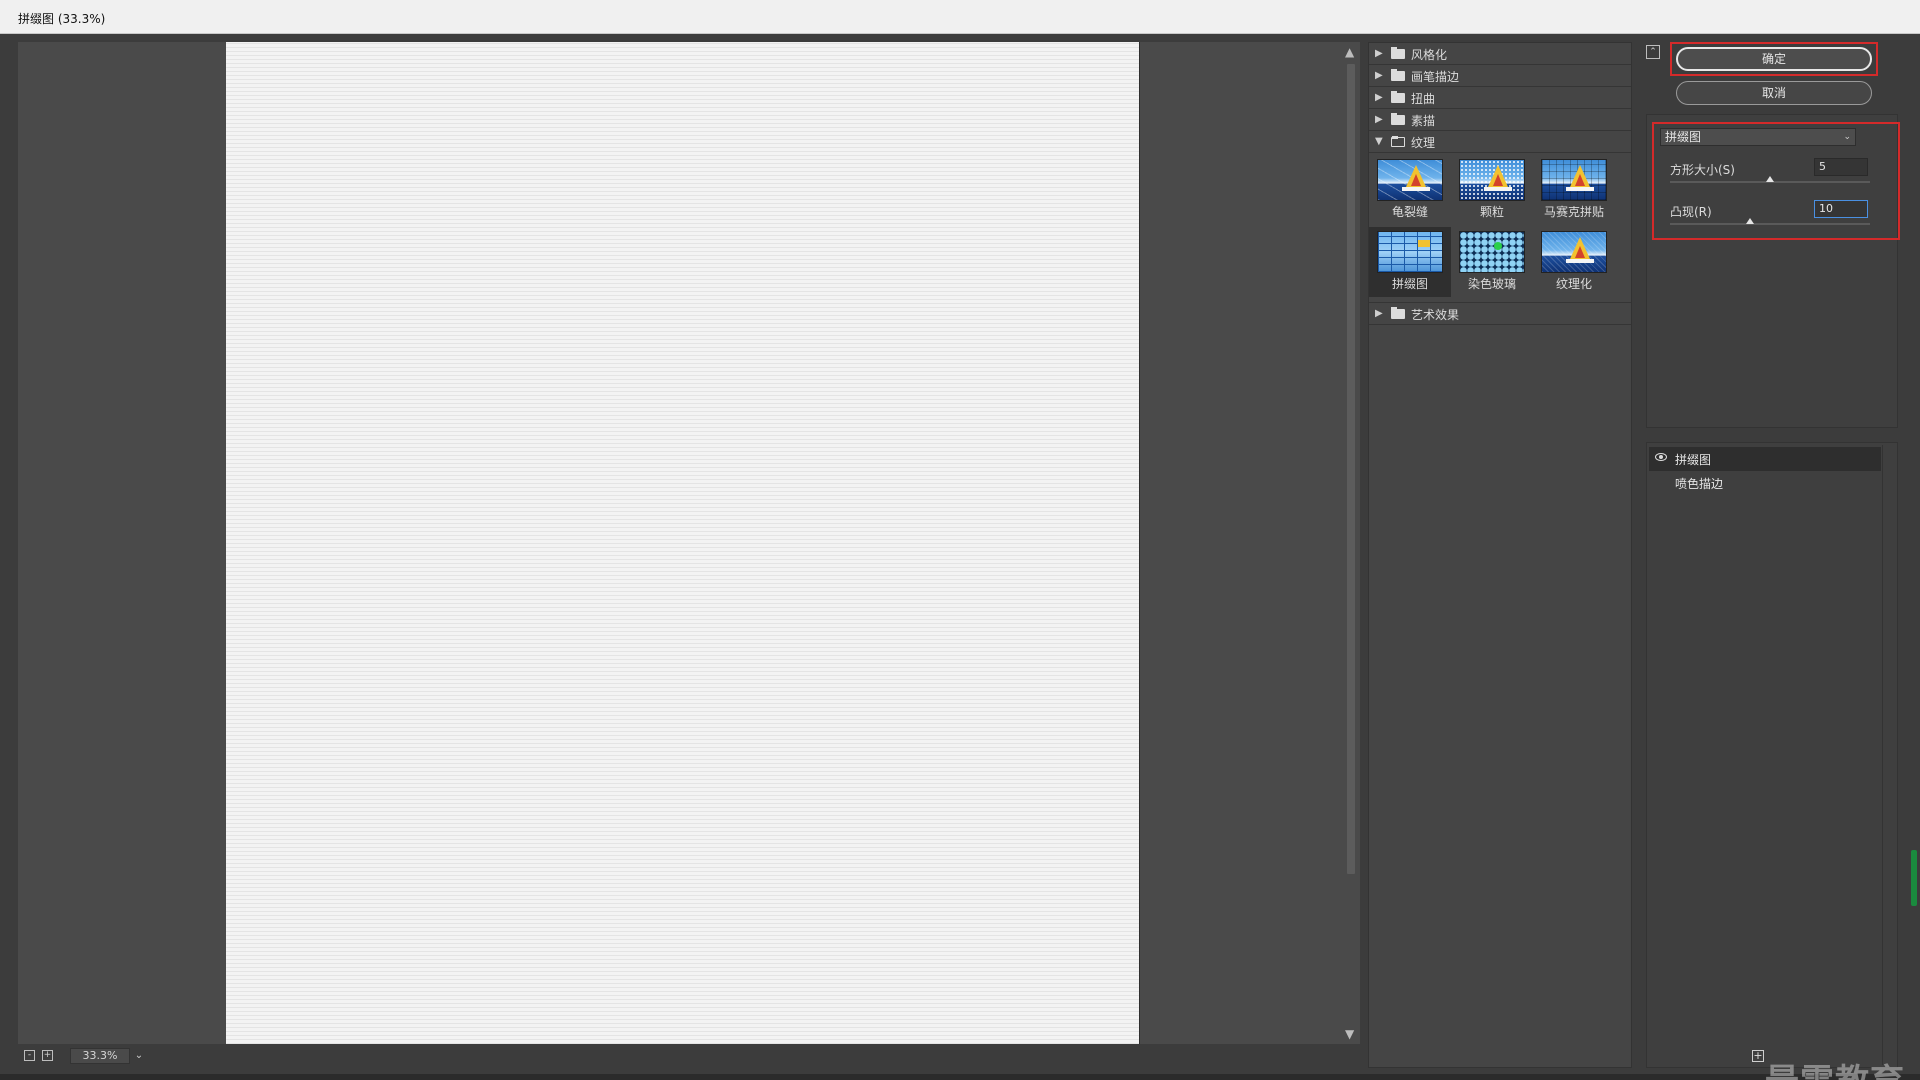 Image resolution: width=1920 pixels, height=1080 pixels. Describe the element at coordinates (1423, 99) in the screenshot. I see `folder-label: 扭曲` at that location.